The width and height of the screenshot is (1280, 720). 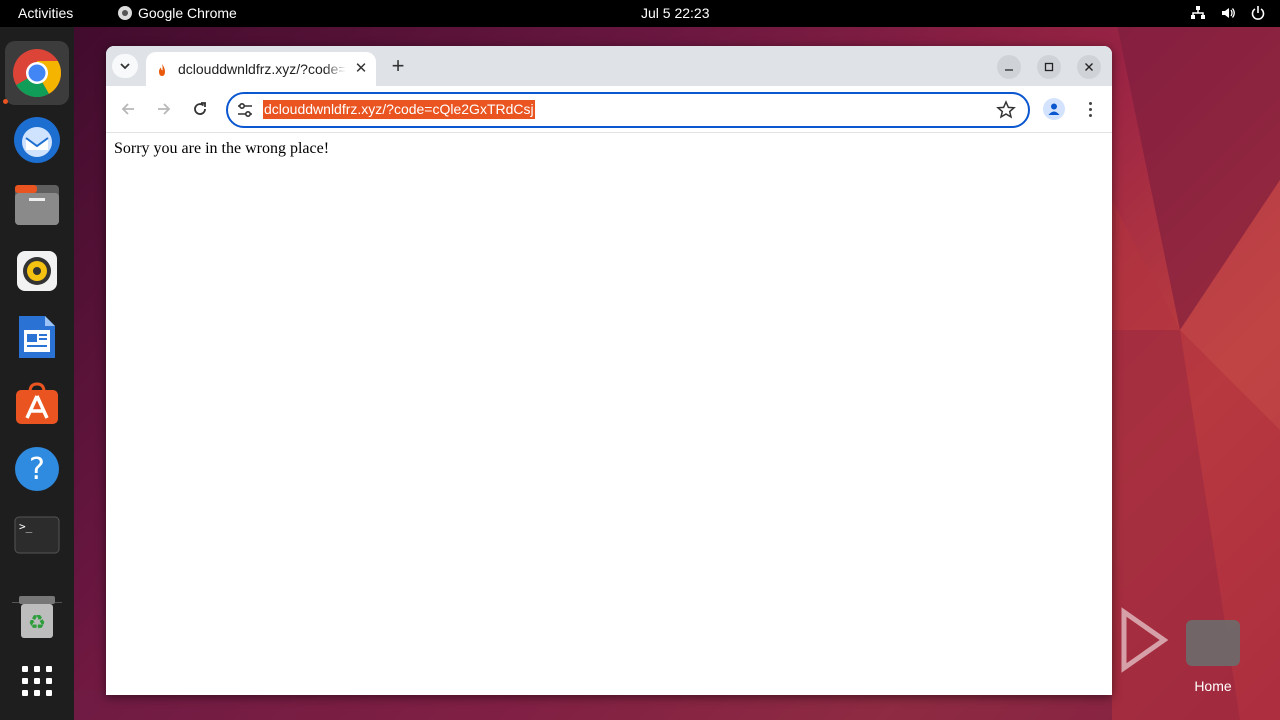 I want to click on home-folder-icon, so click(x=1213, y=643).